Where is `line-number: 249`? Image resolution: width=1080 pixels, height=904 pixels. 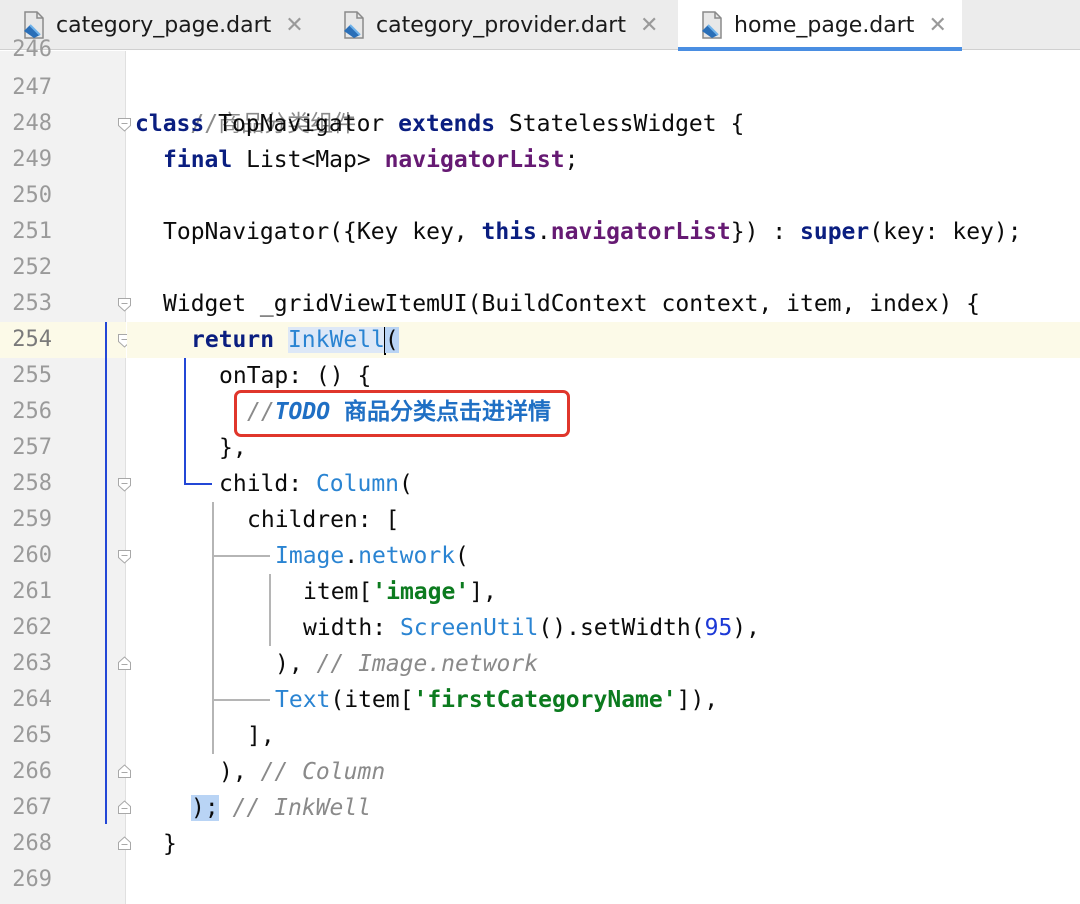 line-number: 249 is located at coordinates (32, 159).